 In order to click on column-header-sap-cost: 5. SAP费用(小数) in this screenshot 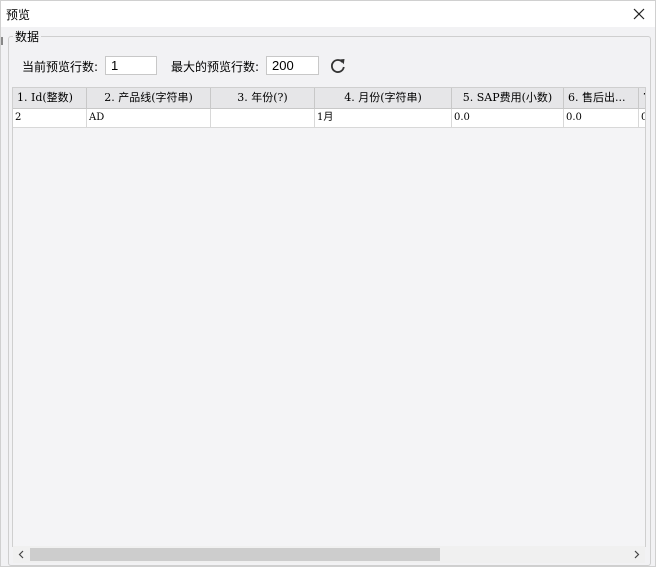, I will do `click(508, 98)`.